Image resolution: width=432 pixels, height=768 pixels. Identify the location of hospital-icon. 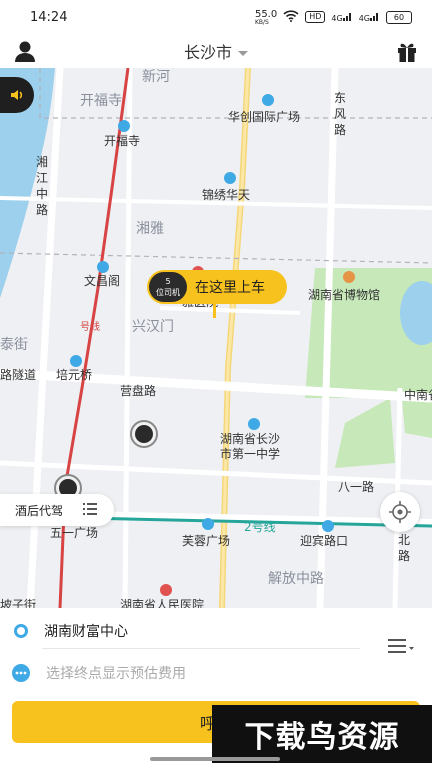
(166, 590).